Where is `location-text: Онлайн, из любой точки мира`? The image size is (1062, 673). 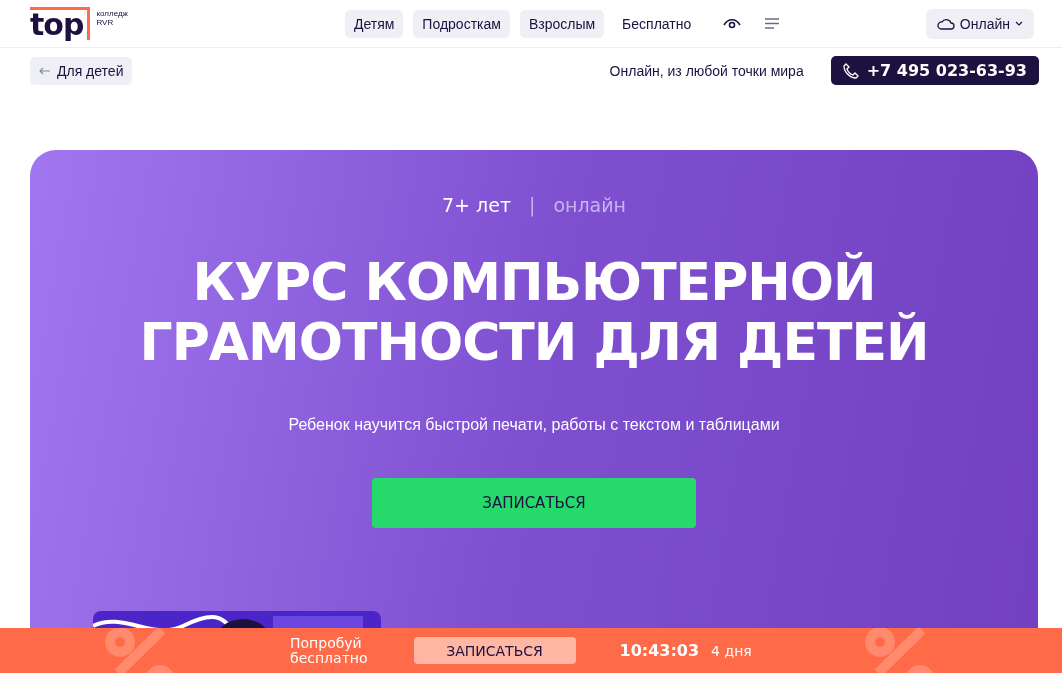
location-text: Онлайн, из любой точки мира is located at coordinates (706, 70).